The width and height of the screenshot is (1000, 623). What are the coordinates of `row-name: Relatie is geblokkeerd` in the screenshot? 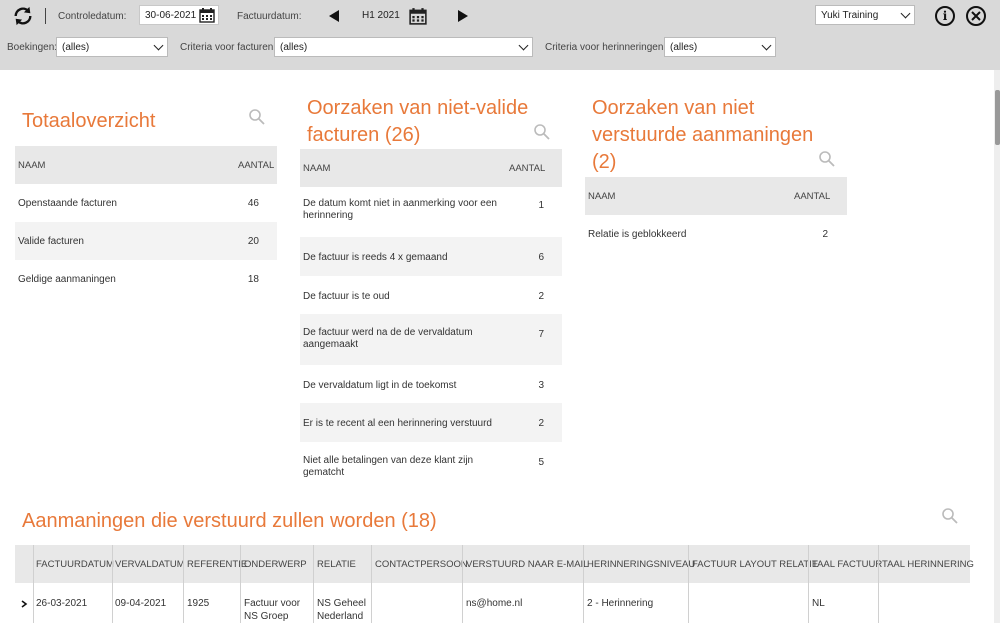 It's located at (637, 234).